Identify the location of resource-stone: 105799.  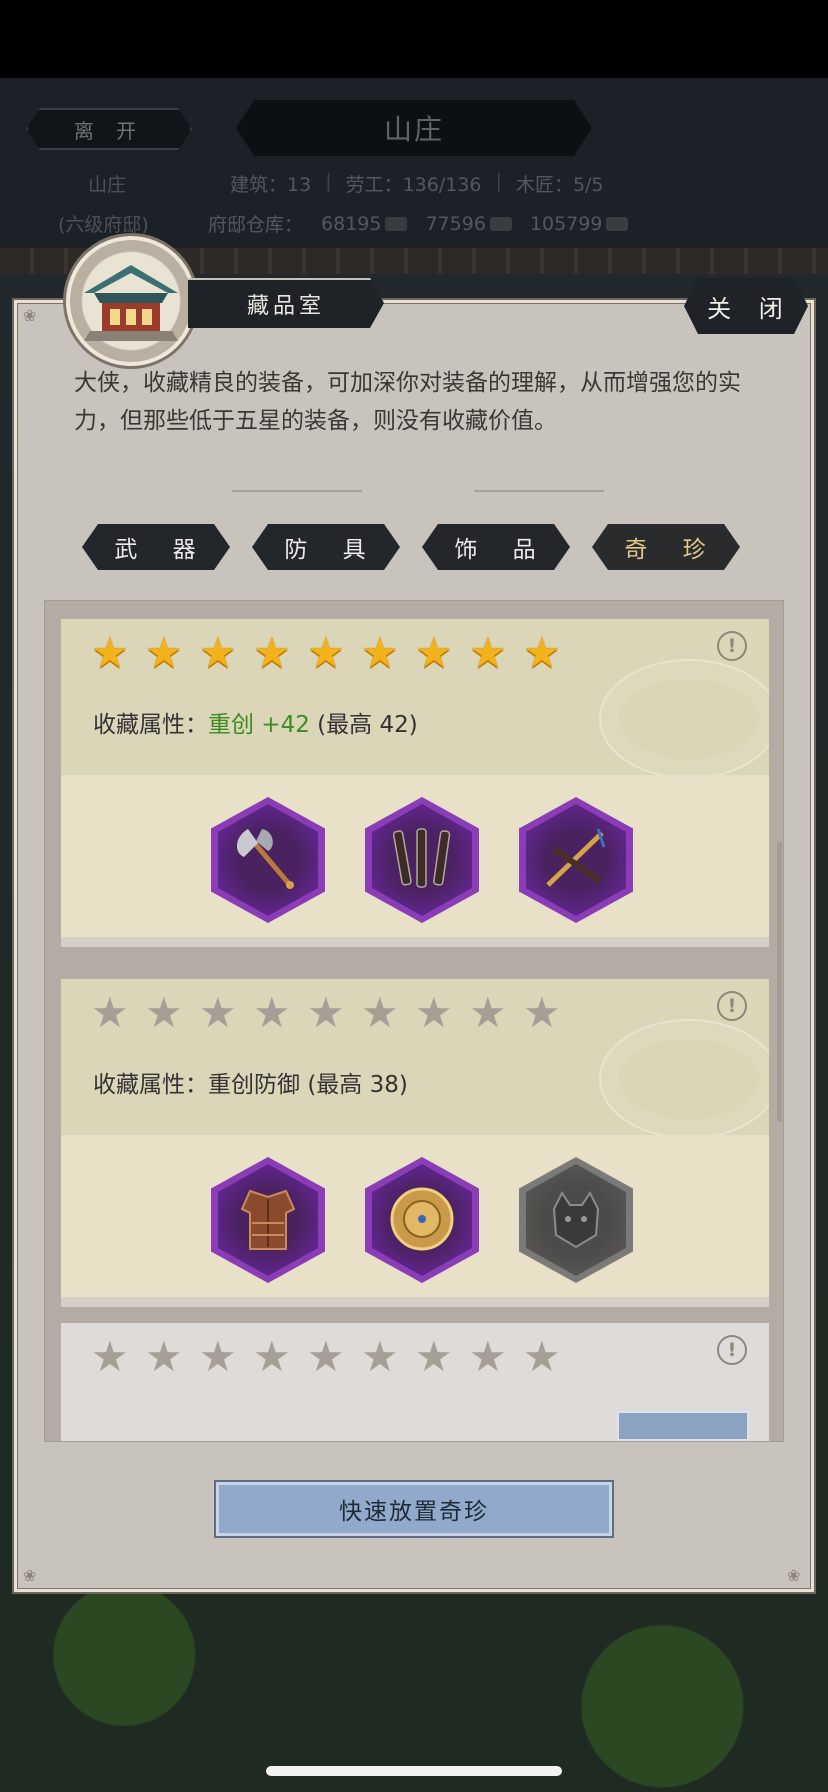
(579, 224).